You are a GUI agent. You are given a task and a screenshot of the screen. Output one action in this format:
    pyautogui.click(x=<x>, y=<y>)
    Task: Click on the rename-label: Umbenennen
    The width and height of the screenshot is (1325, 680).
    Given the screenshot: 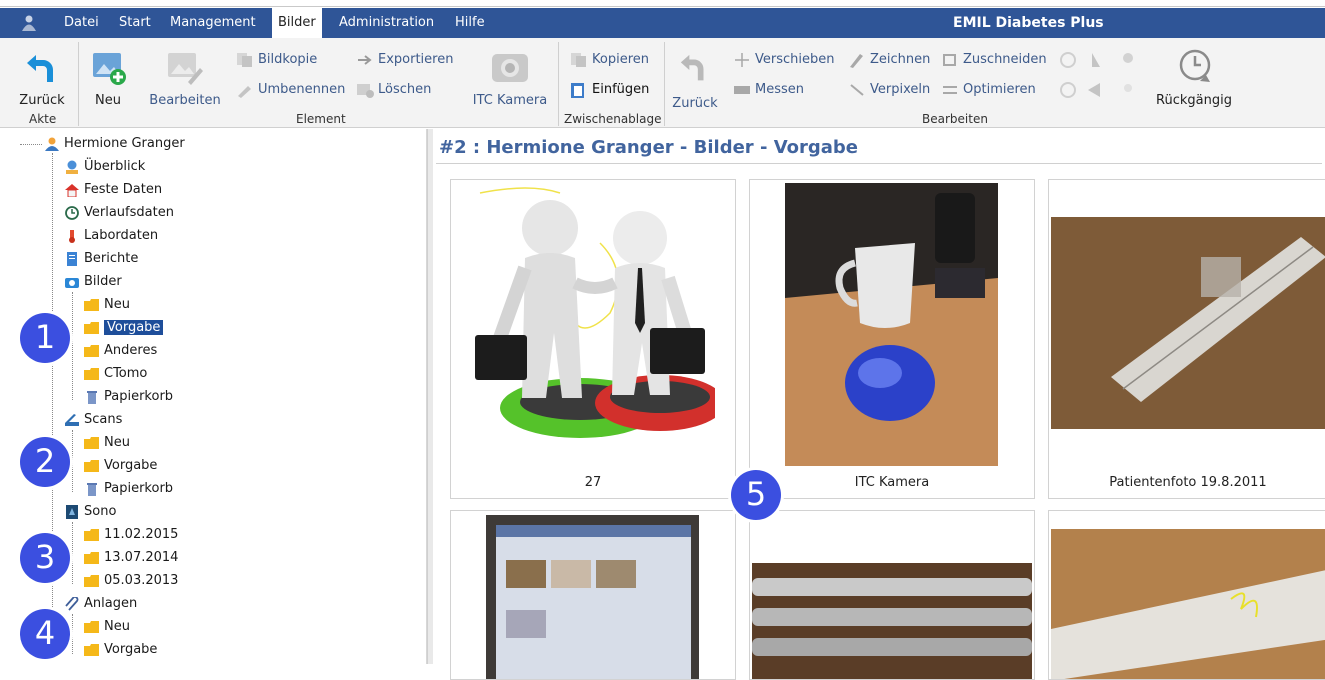 What is the action you would take?
    pyautogui.click(x=302, y=89)
    